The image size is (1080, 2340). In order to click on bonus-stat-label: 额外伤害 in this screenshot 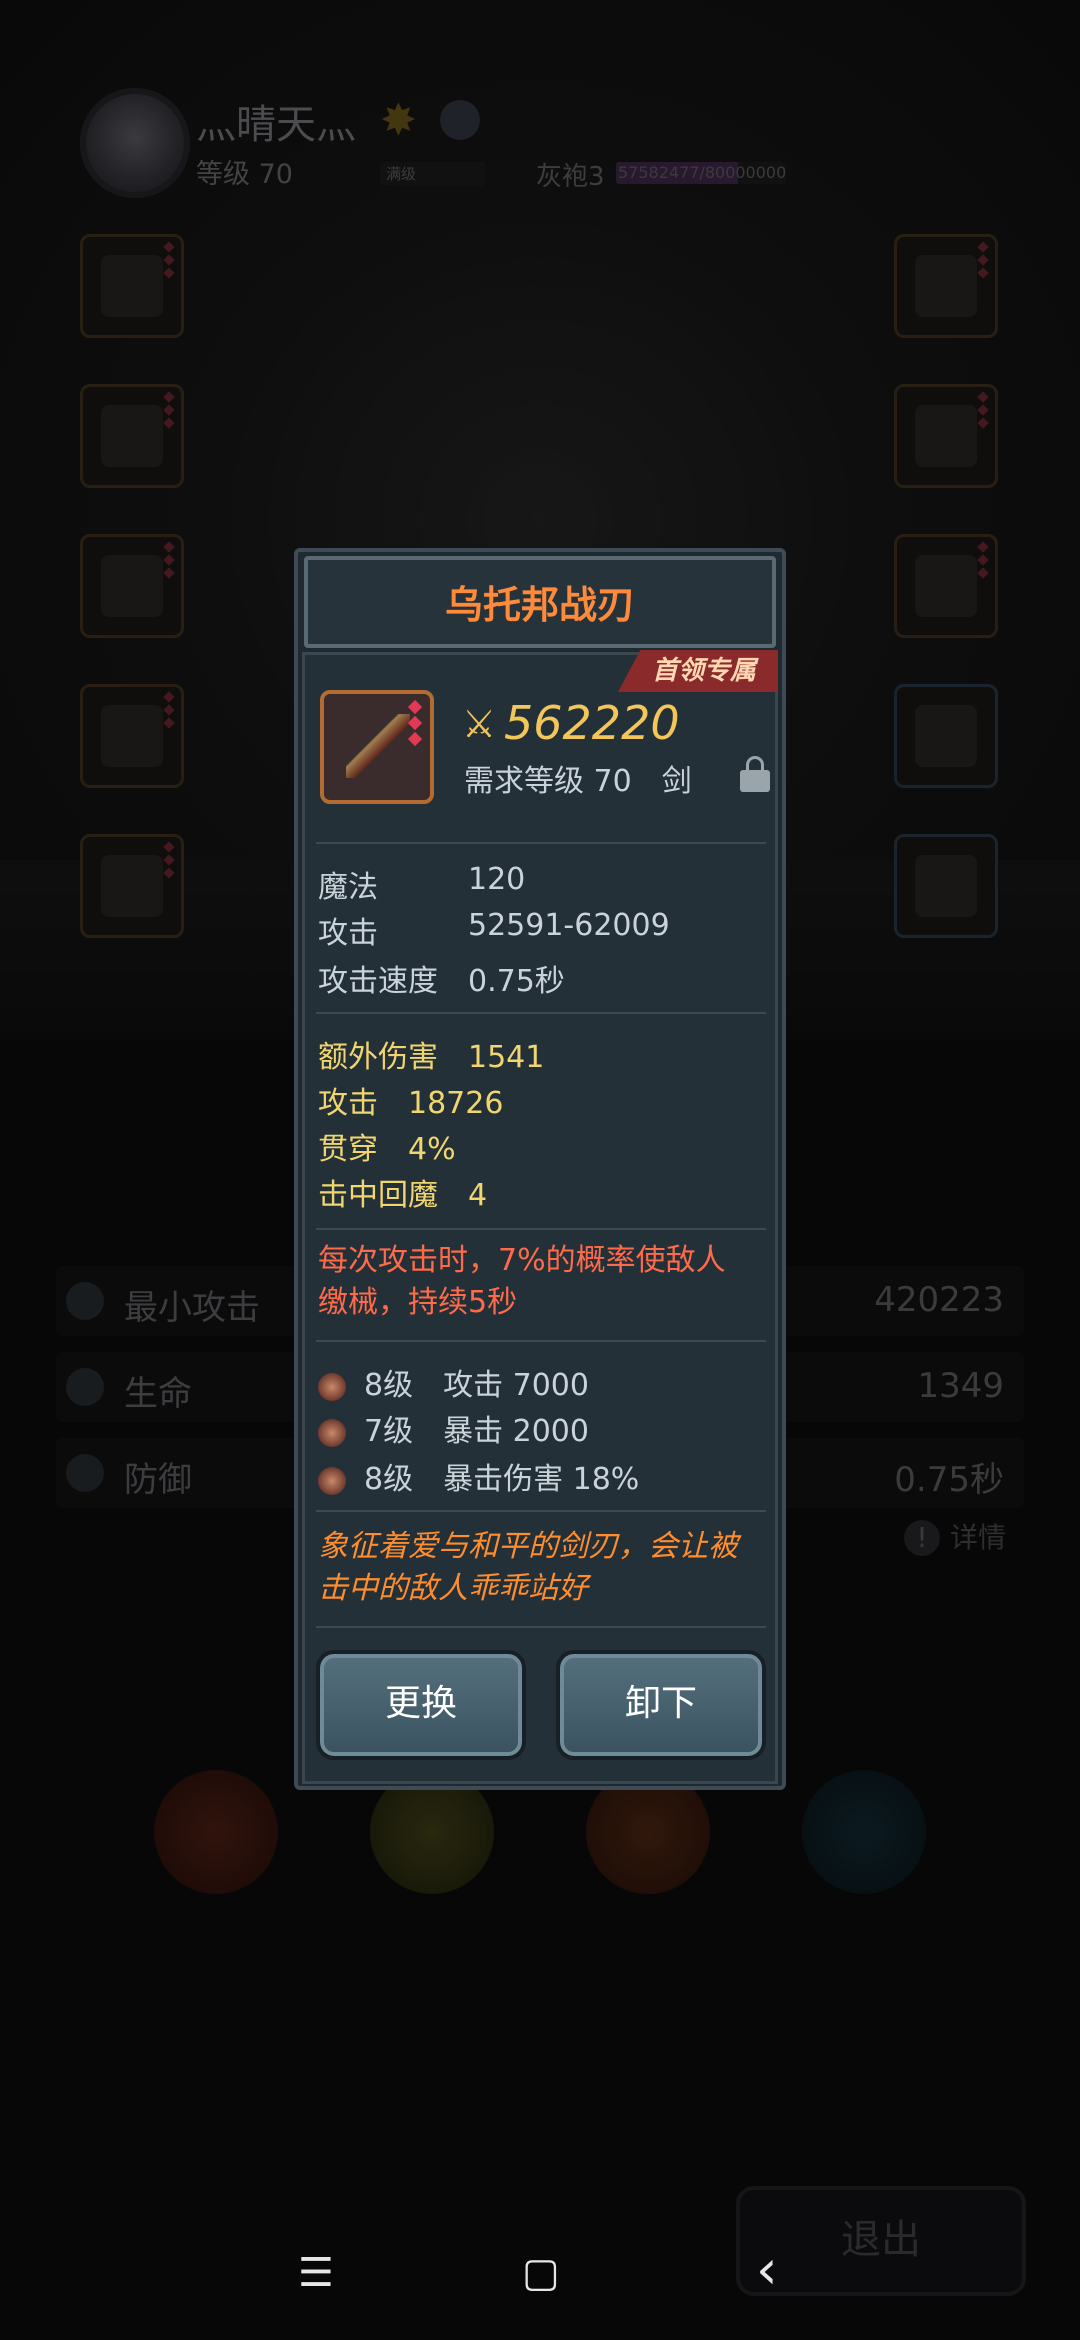, I will do `click(378, 1057)`.